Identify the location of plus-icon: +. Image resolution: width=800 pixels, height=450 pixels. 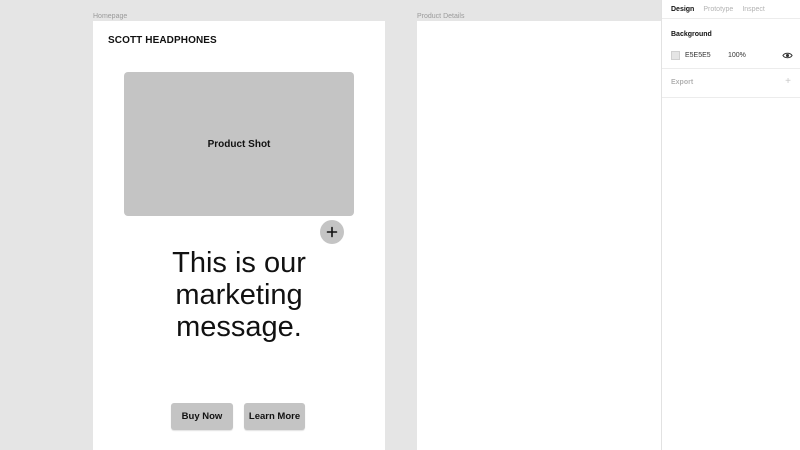
(788, 82).